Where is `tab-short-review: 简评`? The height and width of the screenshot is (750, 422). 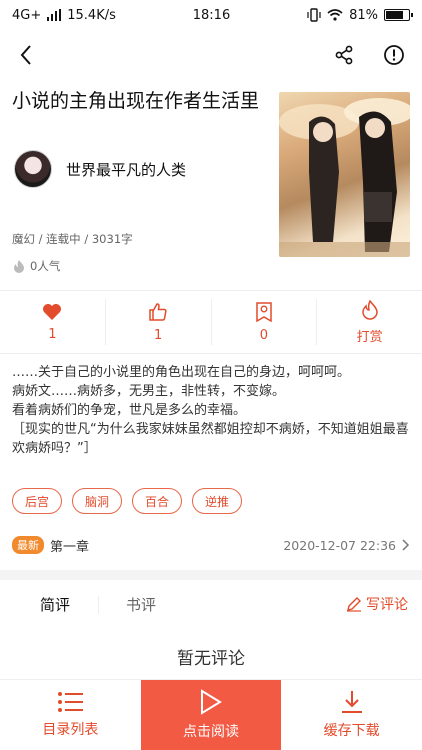
tab-short-review: 简评 is located at coordinates (55, 604).